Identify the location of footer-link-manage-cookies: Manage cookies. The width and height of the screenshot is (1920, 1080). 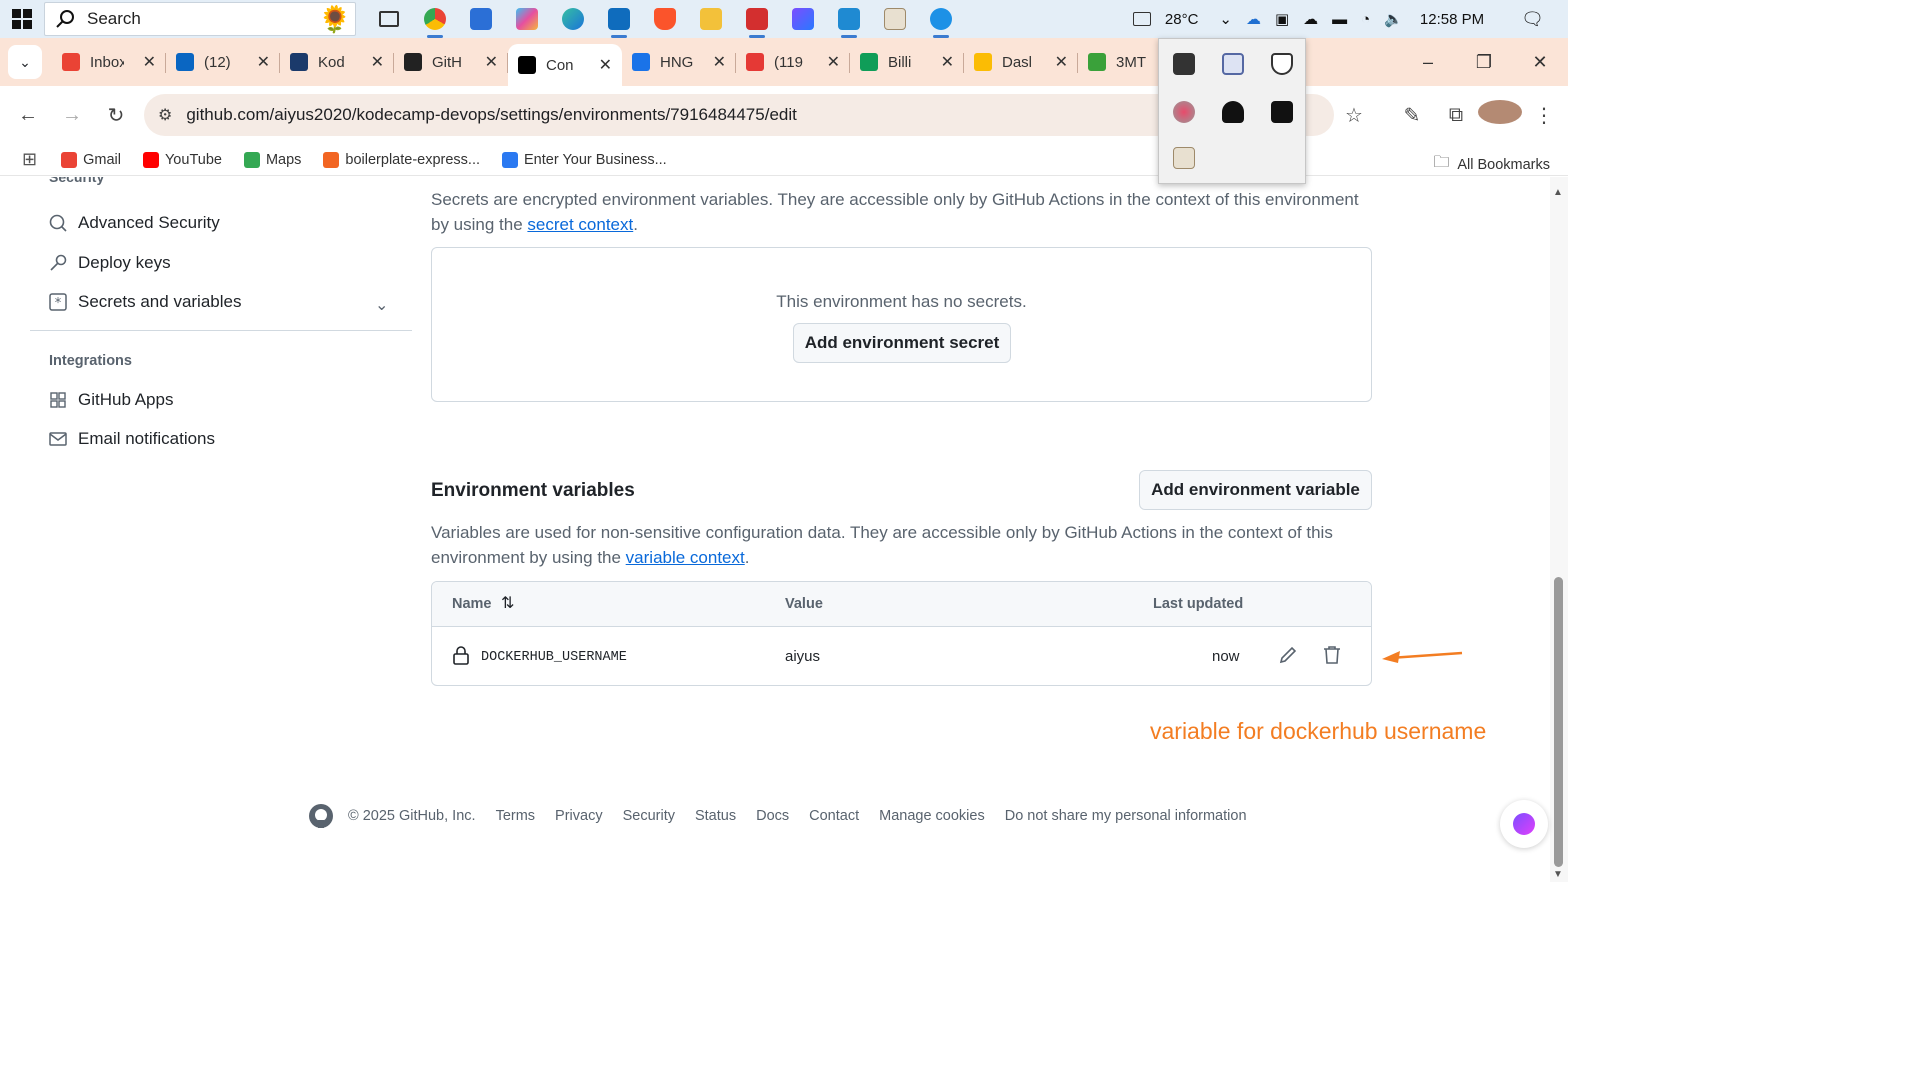
(932, 816).